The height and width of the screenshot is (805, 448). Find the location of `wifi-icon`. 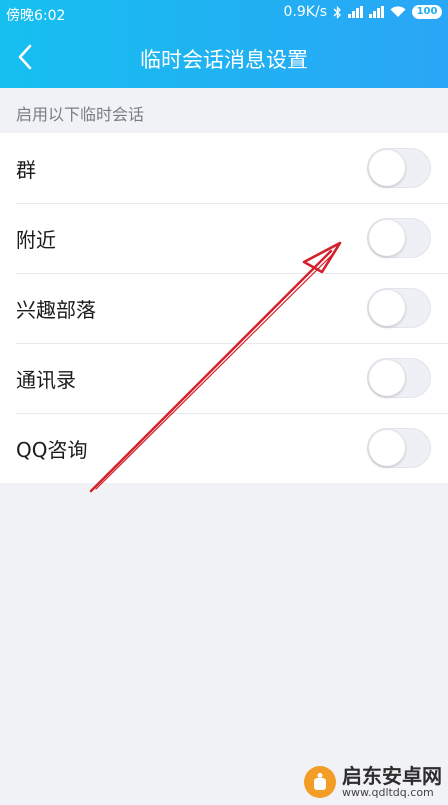

wifi-icon is located at coordinates (398, 12).